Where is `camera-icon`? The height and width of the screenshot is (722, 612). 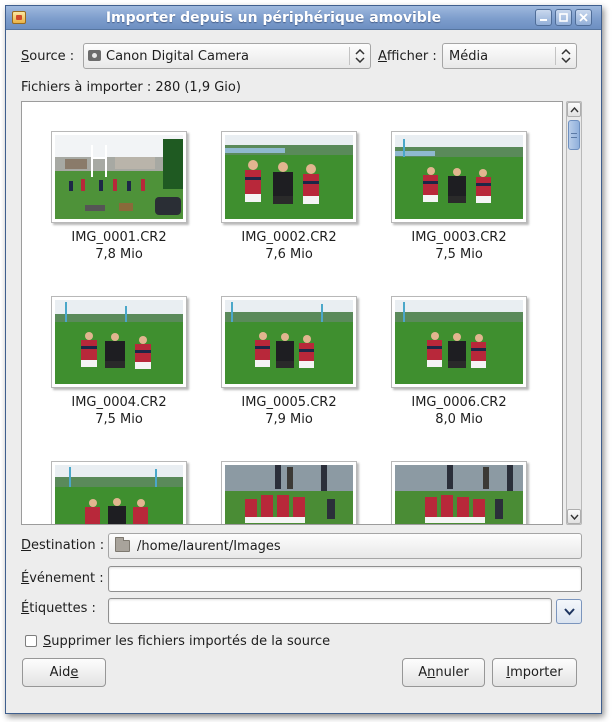
camera-icon is located at coordinates (94, 55).